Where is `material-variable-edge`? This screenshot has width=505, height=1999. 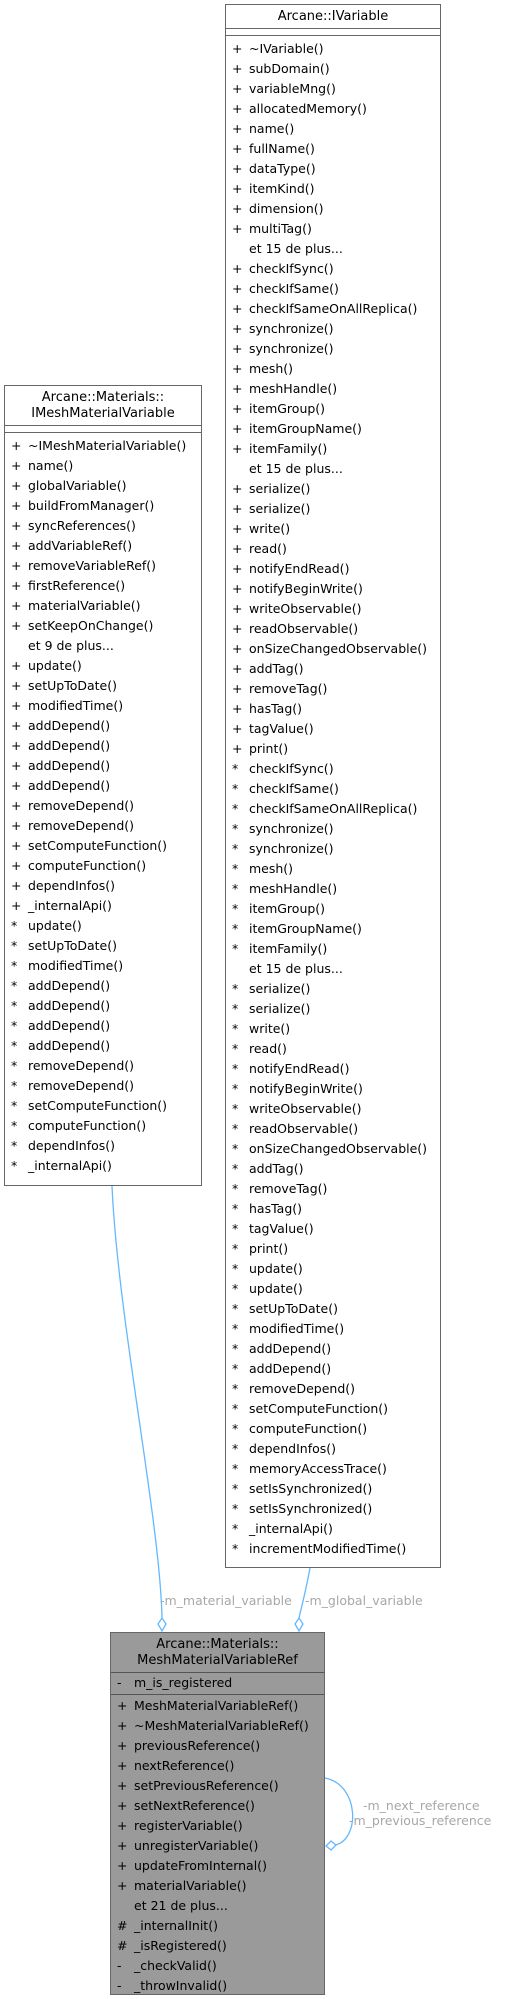
material-variable-edge is located at coordinates (137, 1402).